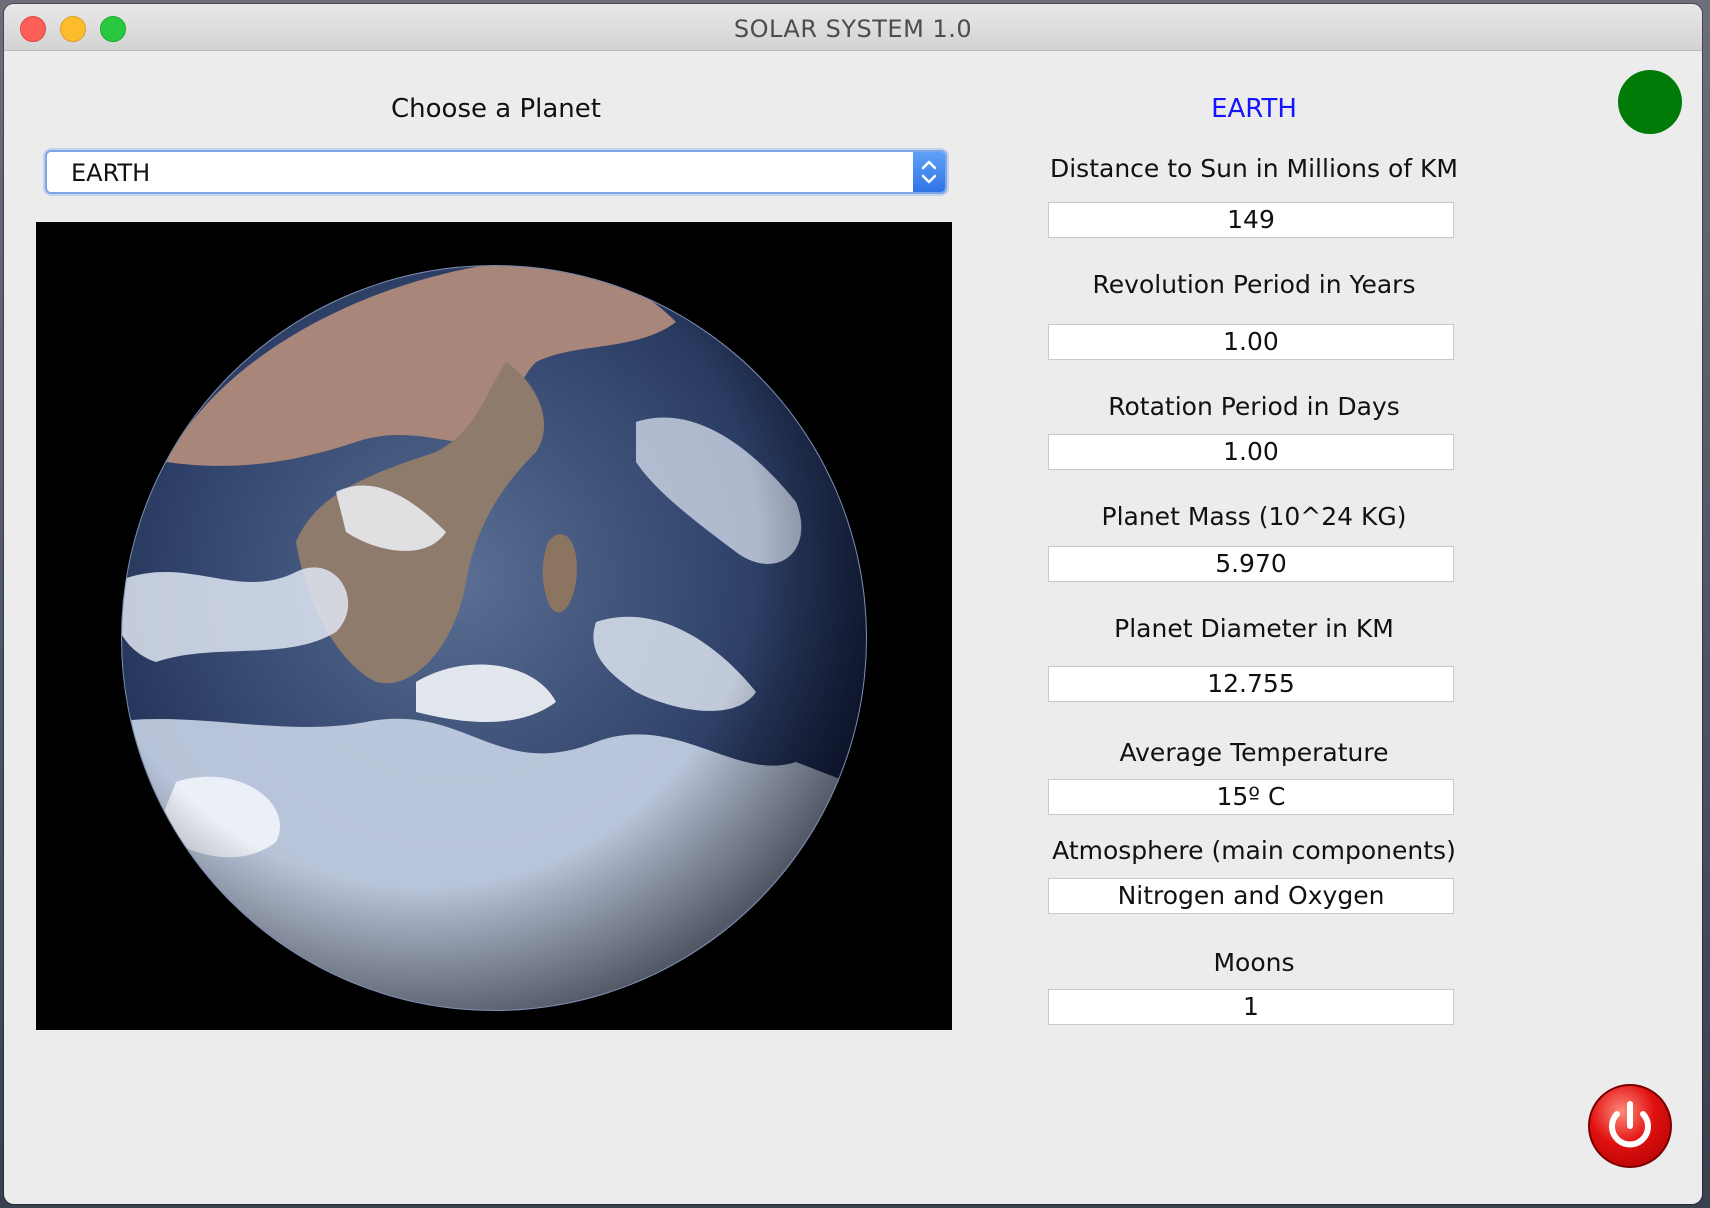 This screenshot has height=1208, width=1710. I want to click on power-icon, so click(1630, 1124).